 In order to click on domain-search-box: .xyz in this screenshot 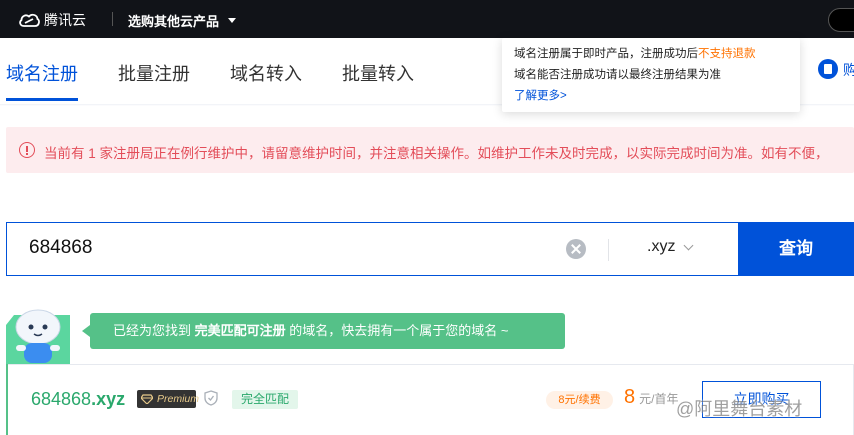, I will do `click(430, 249)`.